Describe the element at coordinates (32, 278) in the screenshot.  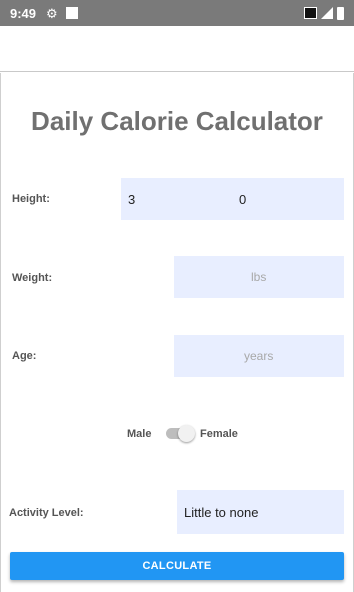
I see `weight-label: Weight:` at that location.